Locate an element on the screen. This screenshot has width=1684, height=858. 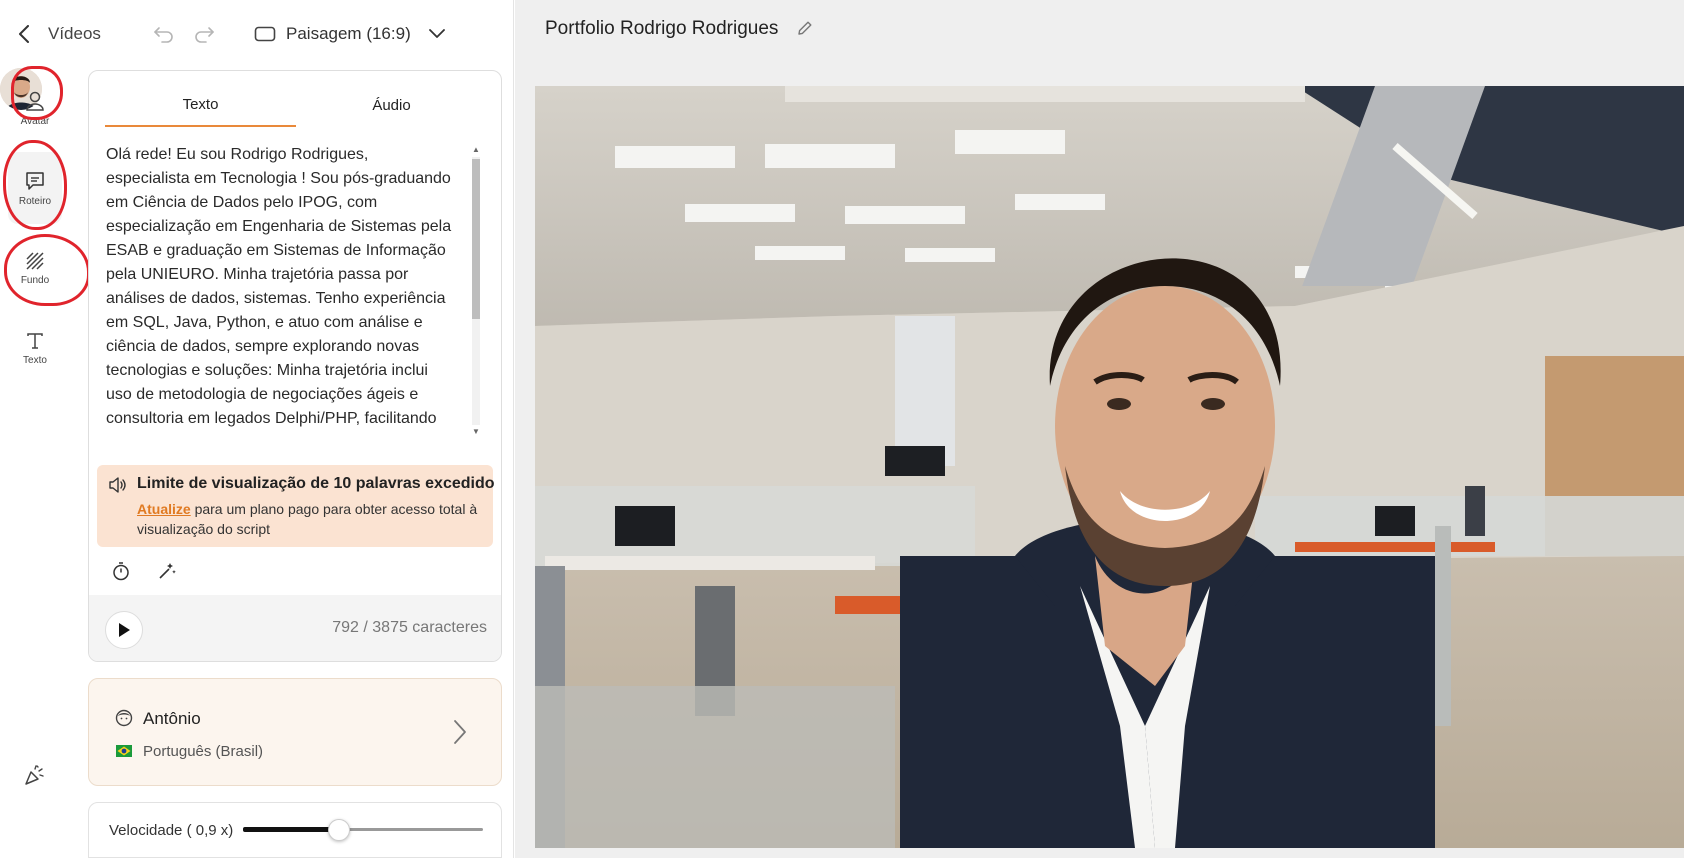
hatch-pattern-icon is located at coordinates (35, 260).